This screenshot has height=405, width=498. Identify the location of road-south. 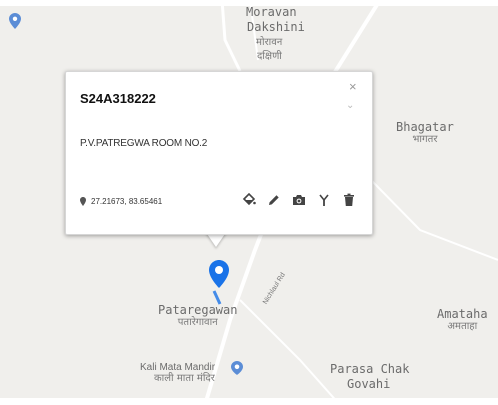
(290, 352).